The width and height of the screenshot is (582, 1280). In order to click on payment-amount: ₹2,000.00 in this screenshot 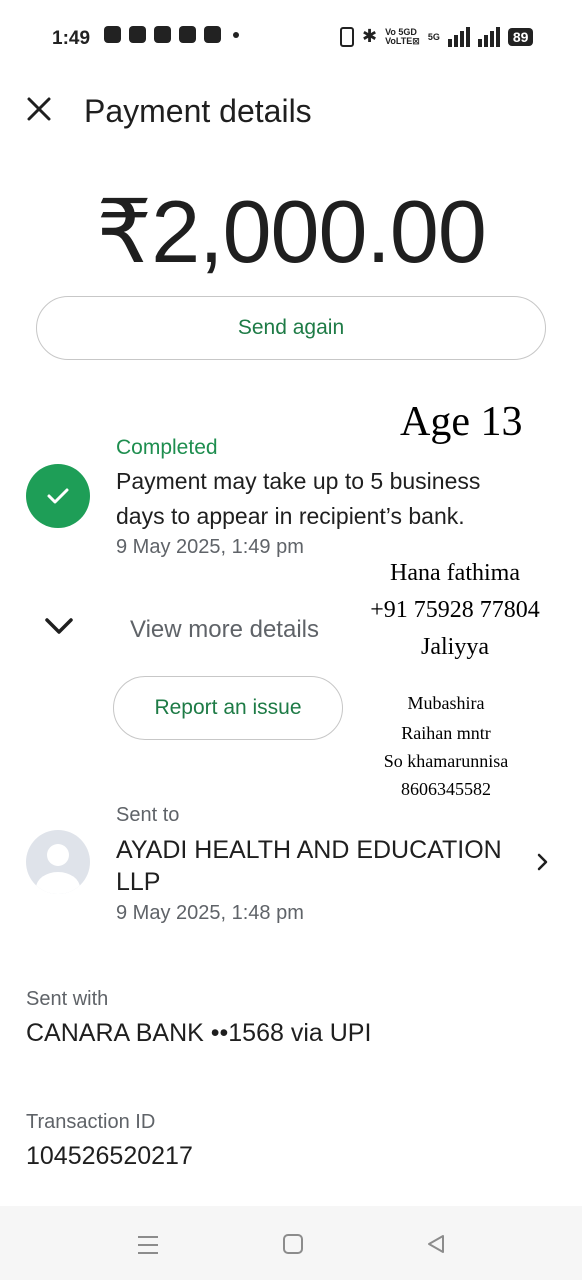, I will do `click(291, 231)`.